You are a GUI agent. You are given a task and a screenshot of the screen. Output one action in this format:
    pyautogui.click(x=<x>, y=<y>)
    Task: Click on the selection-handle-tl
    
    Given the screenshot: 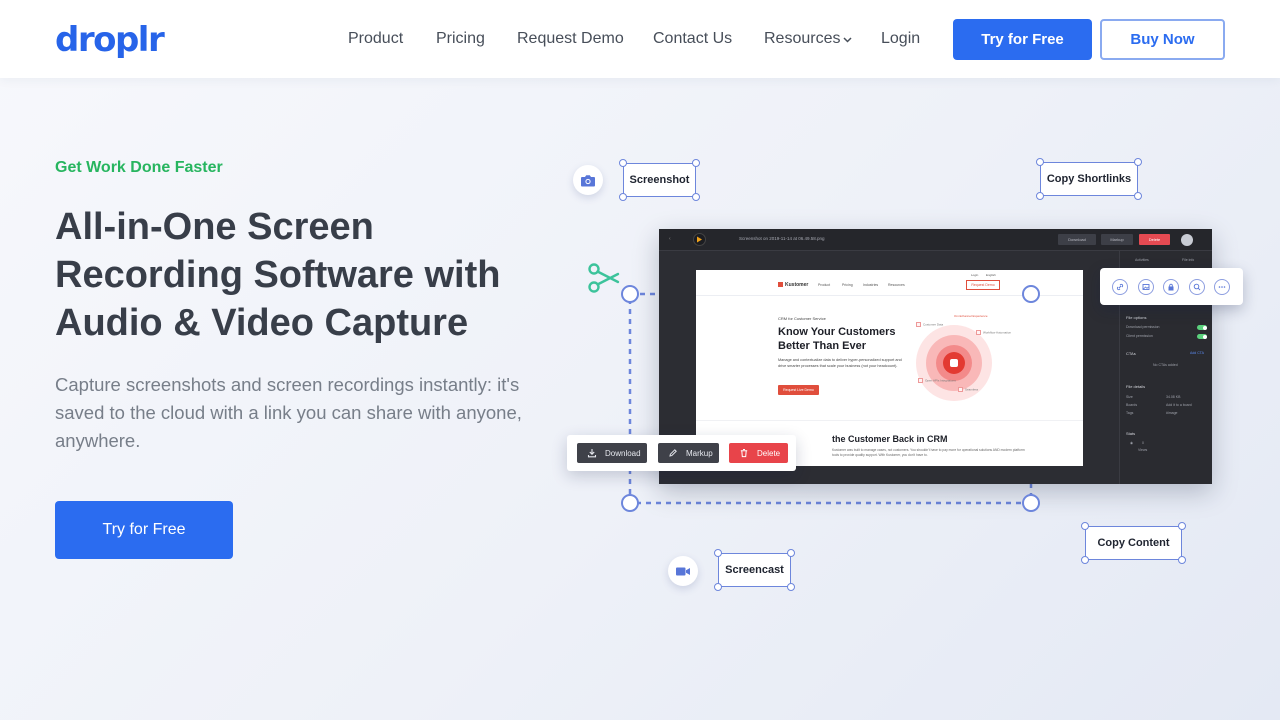 What is the action you would take?
    pyautogui.click(x=630, y=294)
    